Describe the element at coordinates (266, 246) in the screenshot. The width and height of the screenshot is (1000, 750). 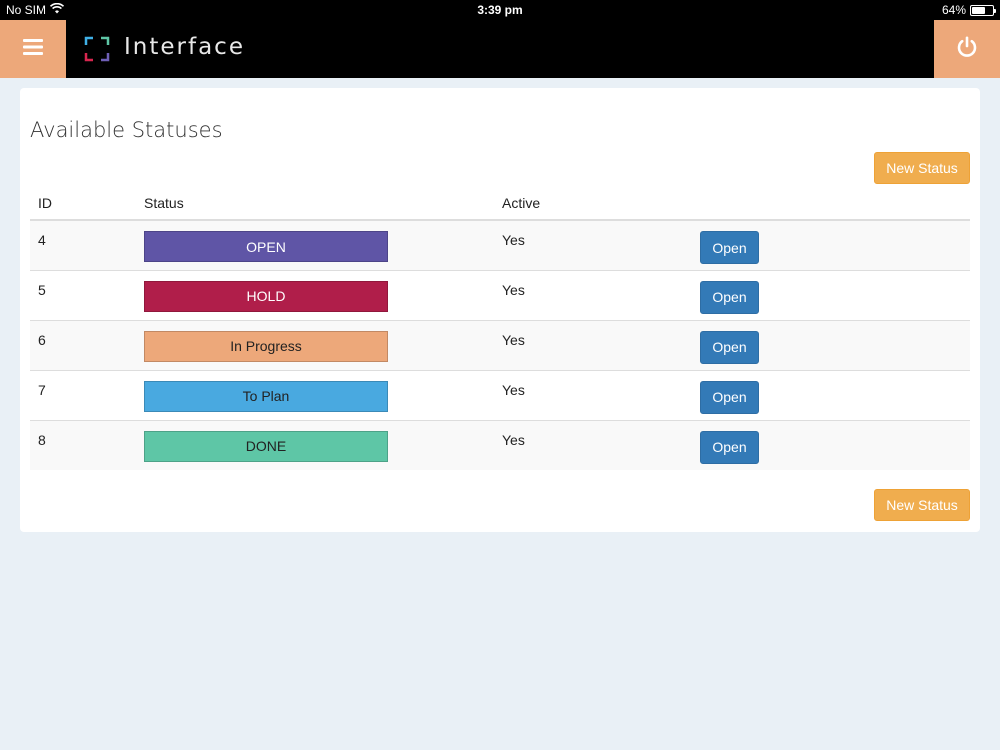
I see `status-pill: OPEN` at that location.